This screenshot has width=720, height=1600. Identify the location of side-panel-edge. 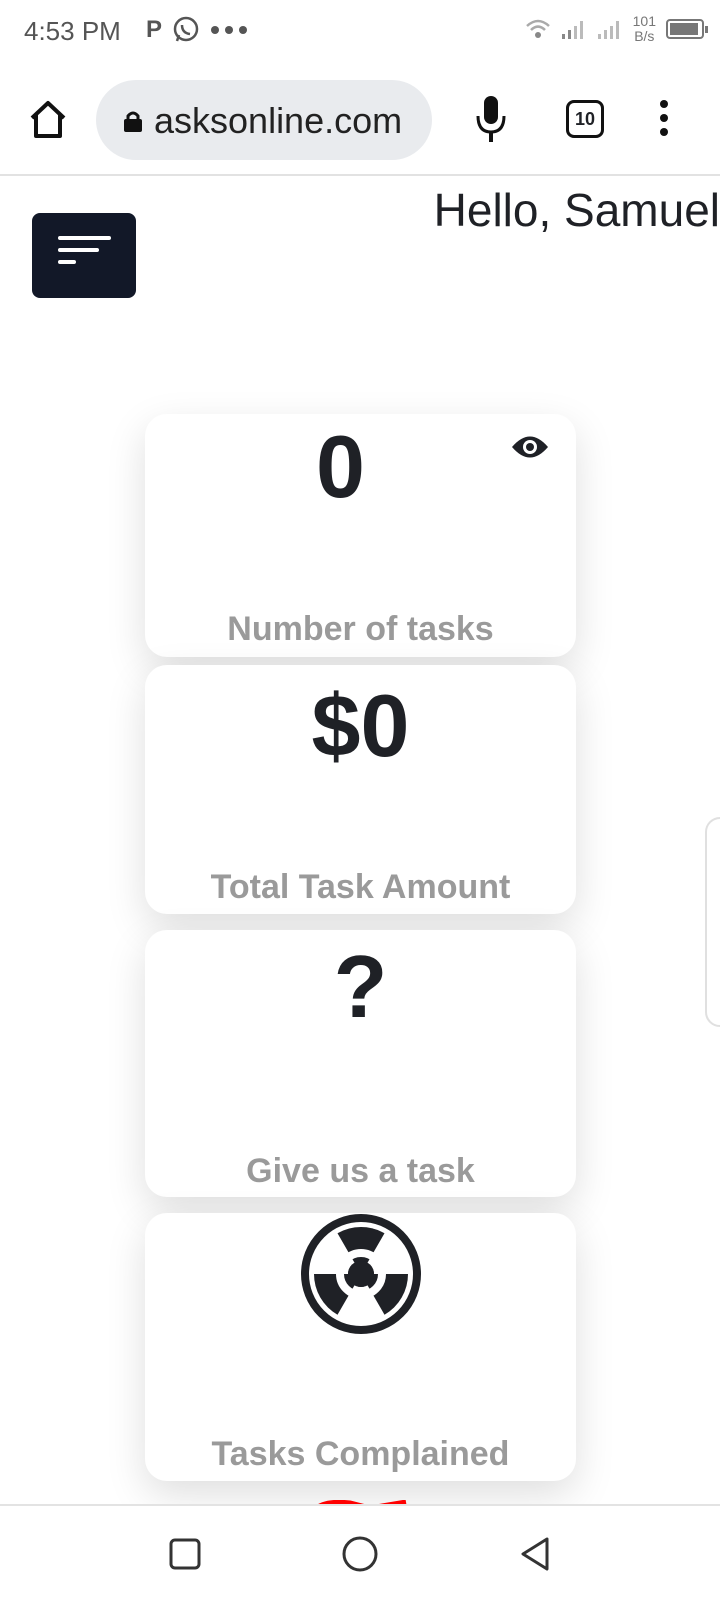
(712, 922).